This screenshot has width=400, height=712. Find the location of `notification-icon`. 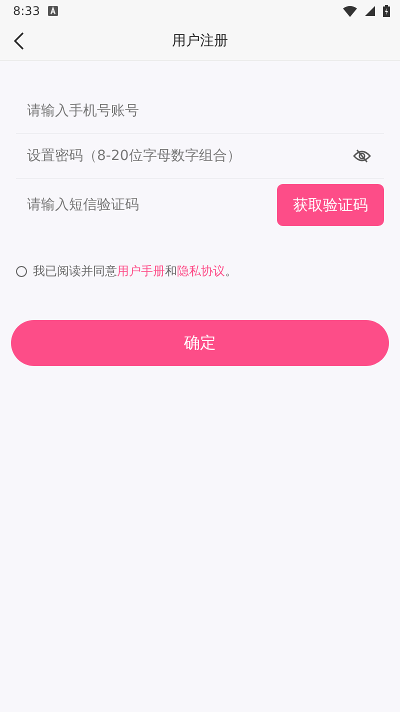

notification-icon is located at coordinates (53, 11).